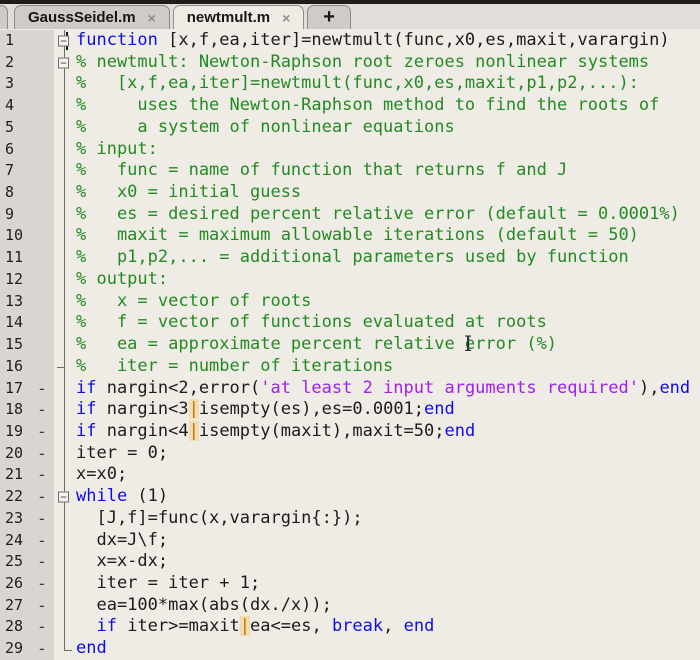 The height and width of the screenshot is (660, 700). Describe the element at coordinates (17, 366) in the screenshot. I see `line-number: 16` at that location.